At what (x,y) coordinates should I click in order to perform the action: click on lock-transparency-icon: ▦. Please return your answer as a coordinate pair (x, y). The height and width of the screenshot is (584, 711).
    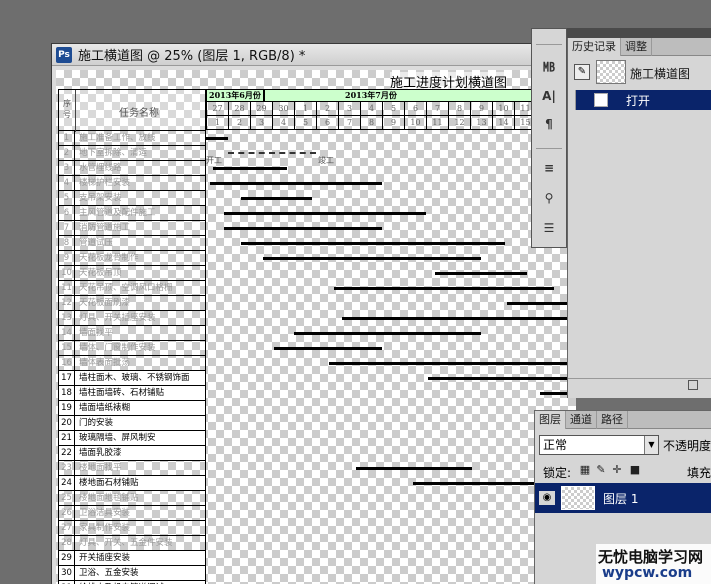
    Looking at the image, I should click on (585, 470).